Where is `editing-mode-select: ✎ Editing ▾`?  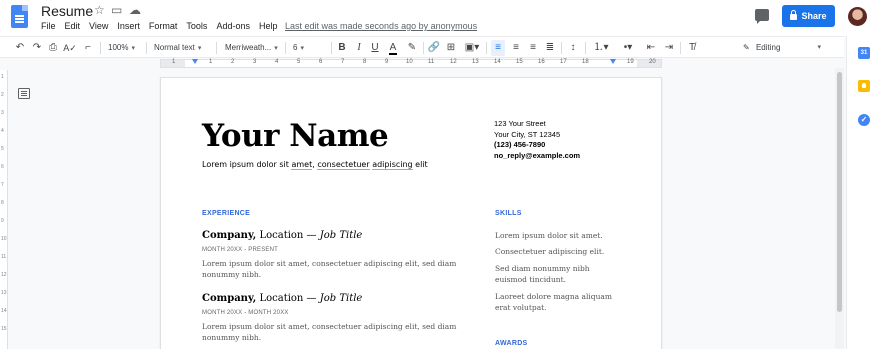
editing-mode-select: ✎ Editing ▾ is located at coordinates (783, 48).